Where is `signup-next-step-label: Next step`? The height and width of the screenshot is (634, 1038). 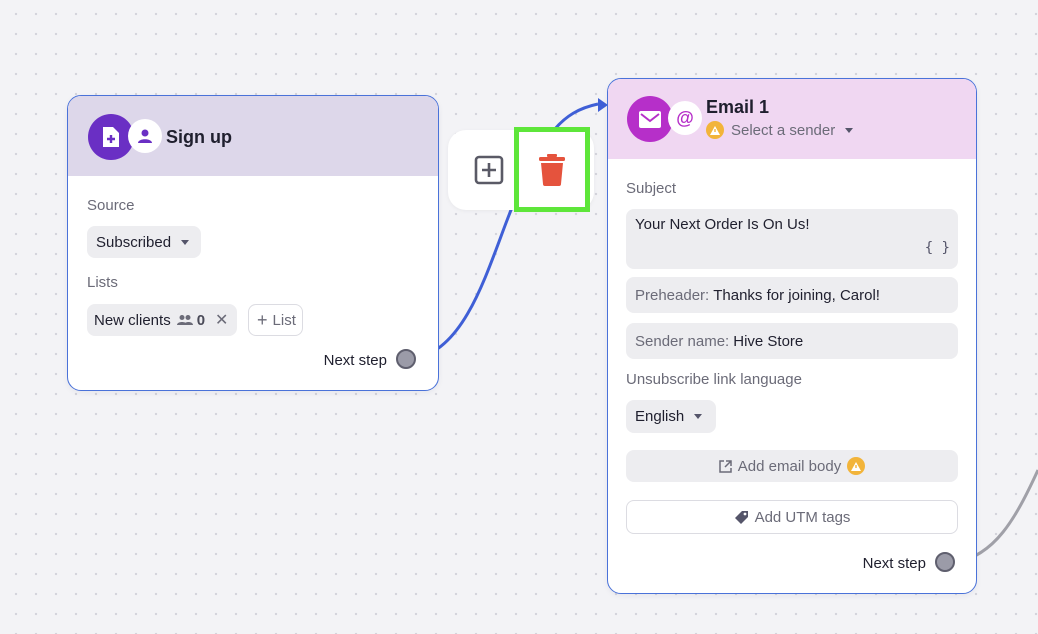 signup-next-step-label: Next step is located at coordinates (355, 360).